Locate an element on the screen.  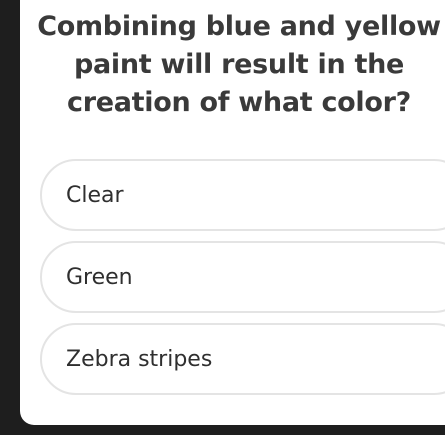
answer-option-label: Green is located at coordinates (99, 277).